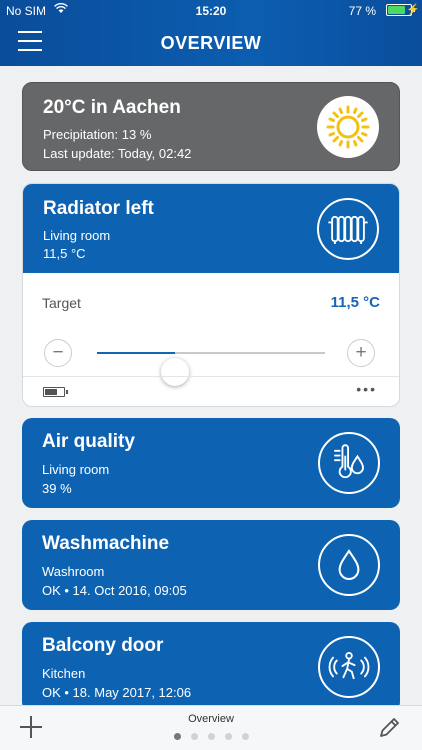 The height and width of the screenshot is (750, 422). I want to click on balcony-door-room: Kitchen, so click(64, 673).